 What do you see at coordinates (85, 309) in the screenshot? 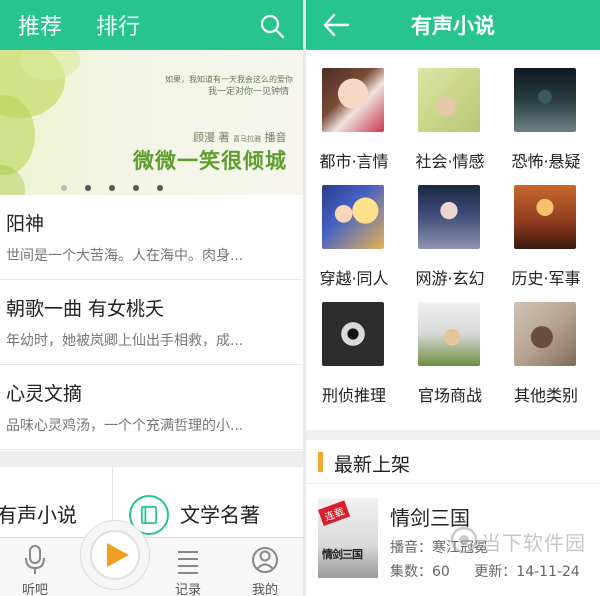
I see `book-title: 朝歌一曲 有女桃夭` at bounding box center [85, 309].